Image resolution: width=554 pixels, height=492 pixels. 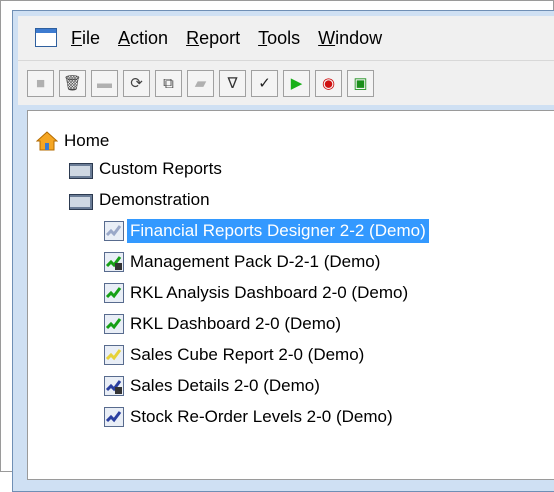 I want to click on tree-node-report: Sales Details 2-0 (Demo), so click(x=213, y=386).